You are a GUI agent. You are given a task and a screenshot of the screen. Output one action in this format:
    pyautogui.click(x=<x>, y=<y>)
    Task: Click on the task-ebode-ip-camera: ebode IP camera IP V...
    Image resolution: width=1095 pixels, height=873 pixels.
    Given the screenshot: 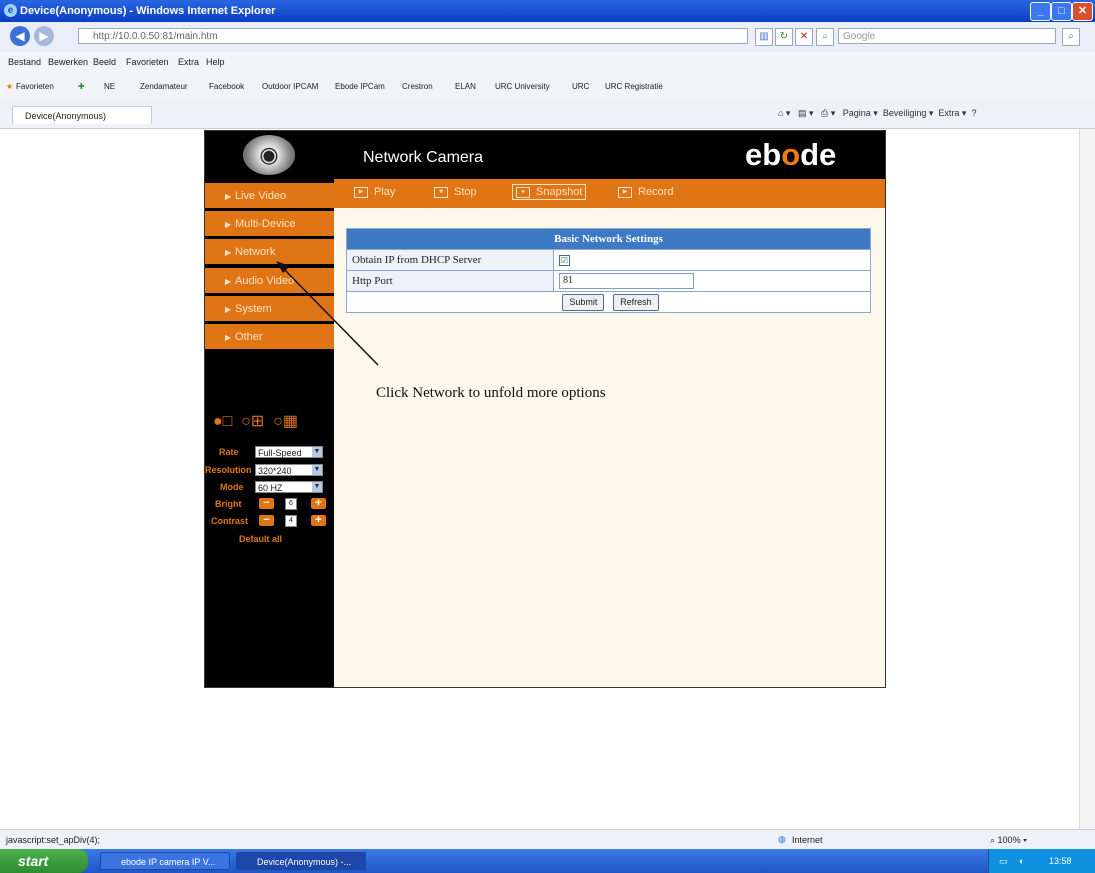 What is the action you would take?
    pyautogui.click(x=165, y=861)
    